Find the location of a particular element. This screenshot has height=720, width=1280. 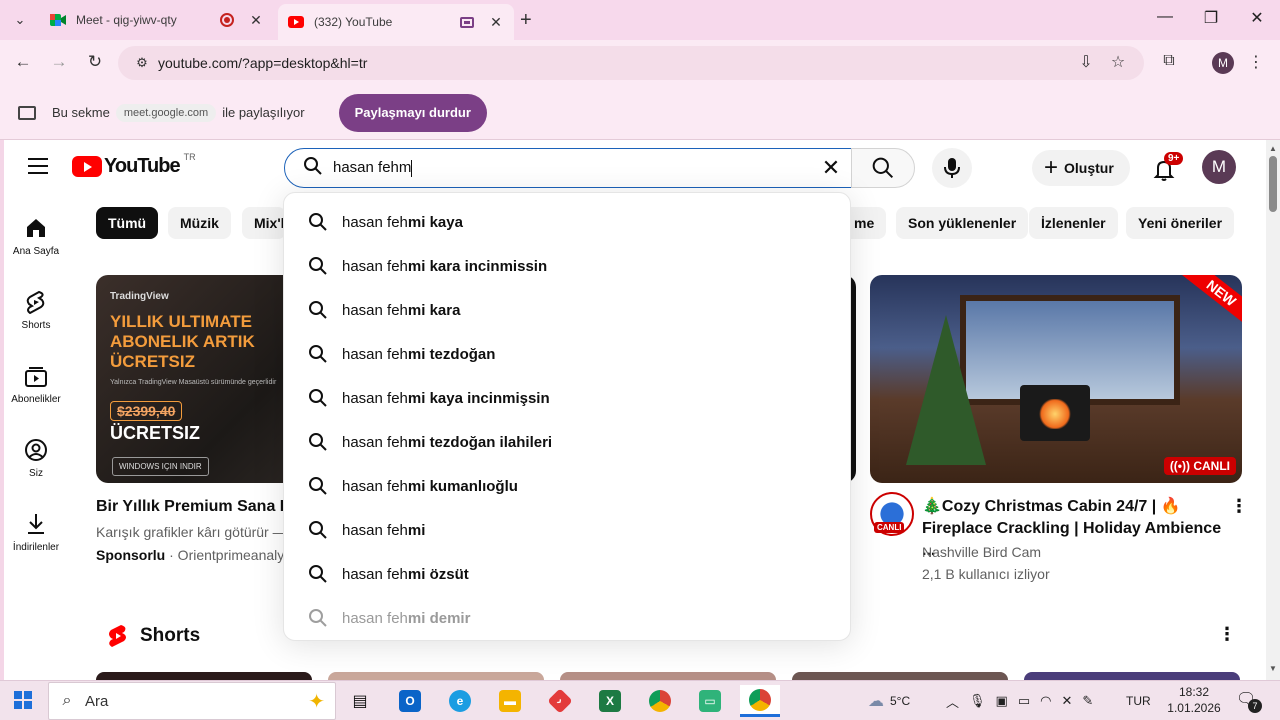

new-tab-button: + is located at coordinates (526, 20).